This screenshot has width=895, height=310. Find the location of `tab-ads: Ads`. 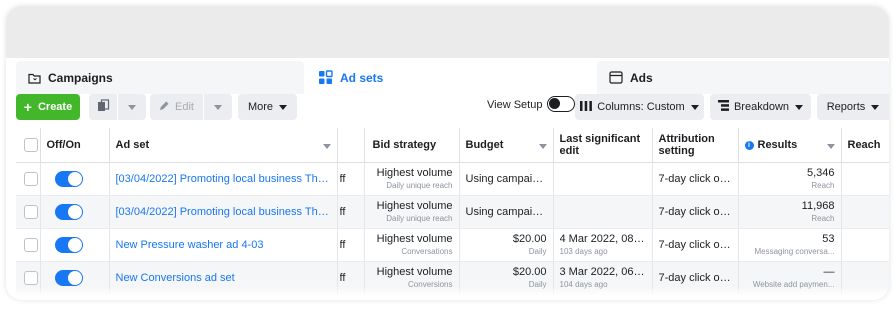

tab-ads: Ads is located at coordinates (743, 77).